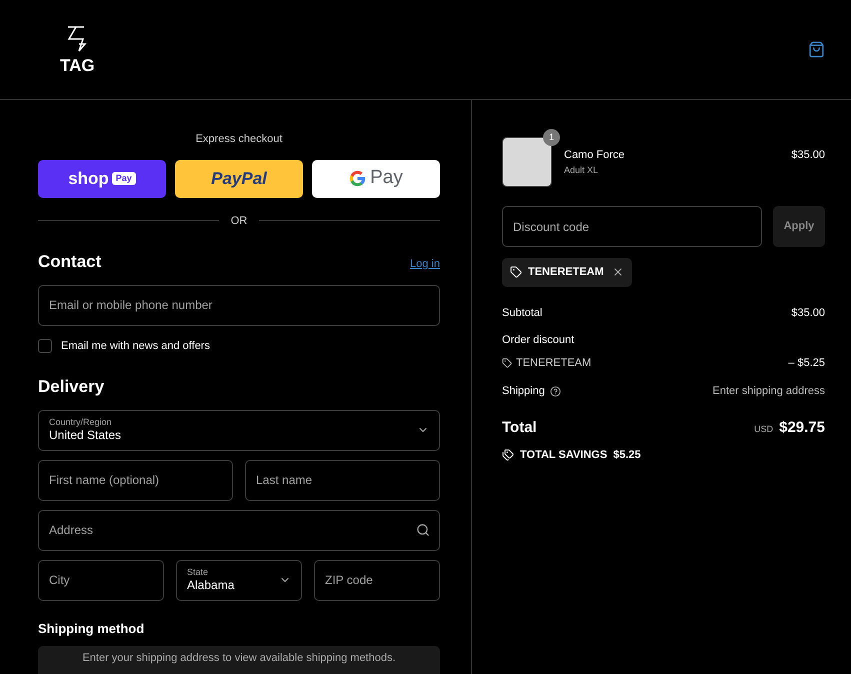  What do you see at coordinates (539, 340) in the screenshot?
I see `order-discount-label: Order discount` at bounding box center [539, 340].